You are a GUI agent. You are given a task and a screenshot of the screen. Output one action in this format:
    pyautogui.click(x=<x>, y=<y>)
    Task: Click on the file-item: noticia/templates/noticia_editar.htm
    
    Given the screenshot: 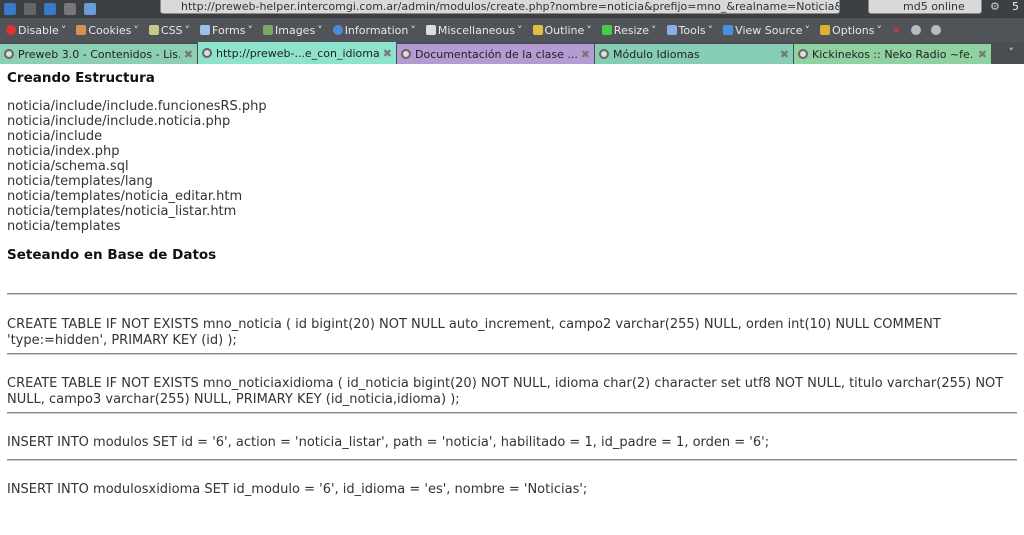 What is the action you would take?
    pyautogui.click(x=125, y=196)
    